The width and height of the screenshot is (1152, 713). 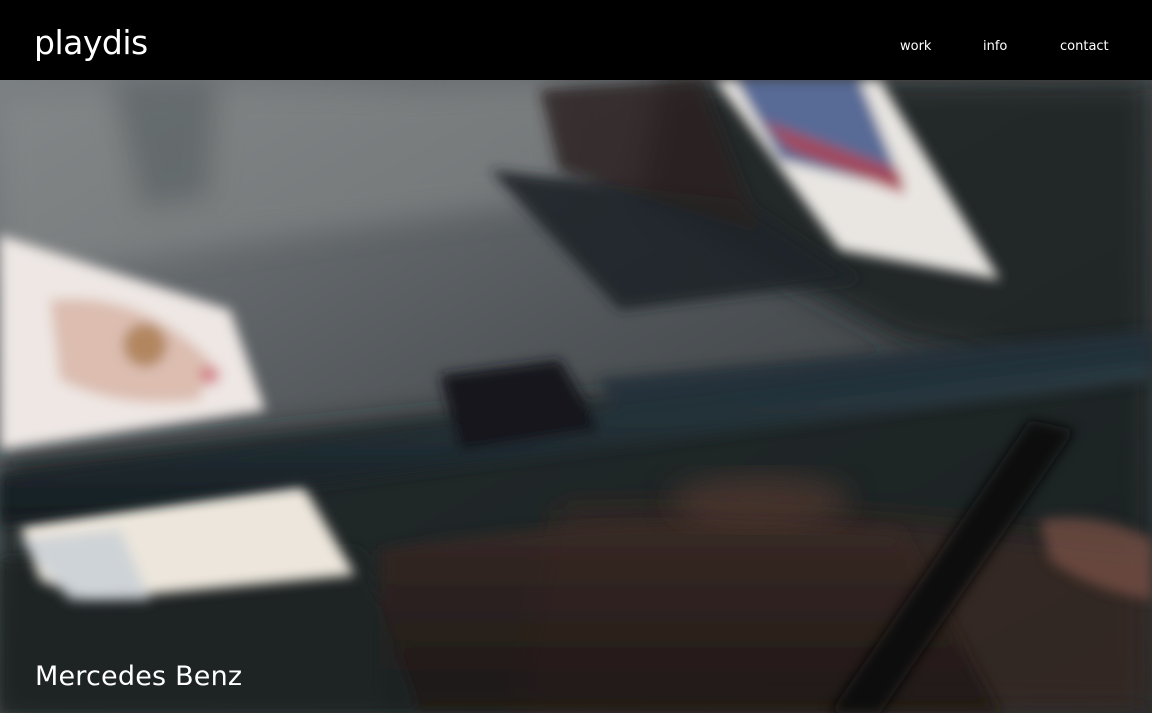 I want to click on nav-link-work: work, so click(x=915, y=47).